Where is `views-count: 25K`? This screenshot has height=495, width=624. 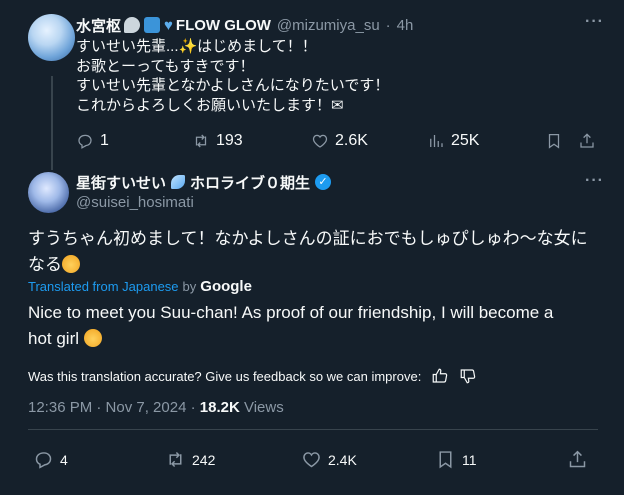 views-count: 25K is located at coordinates (465, 140).